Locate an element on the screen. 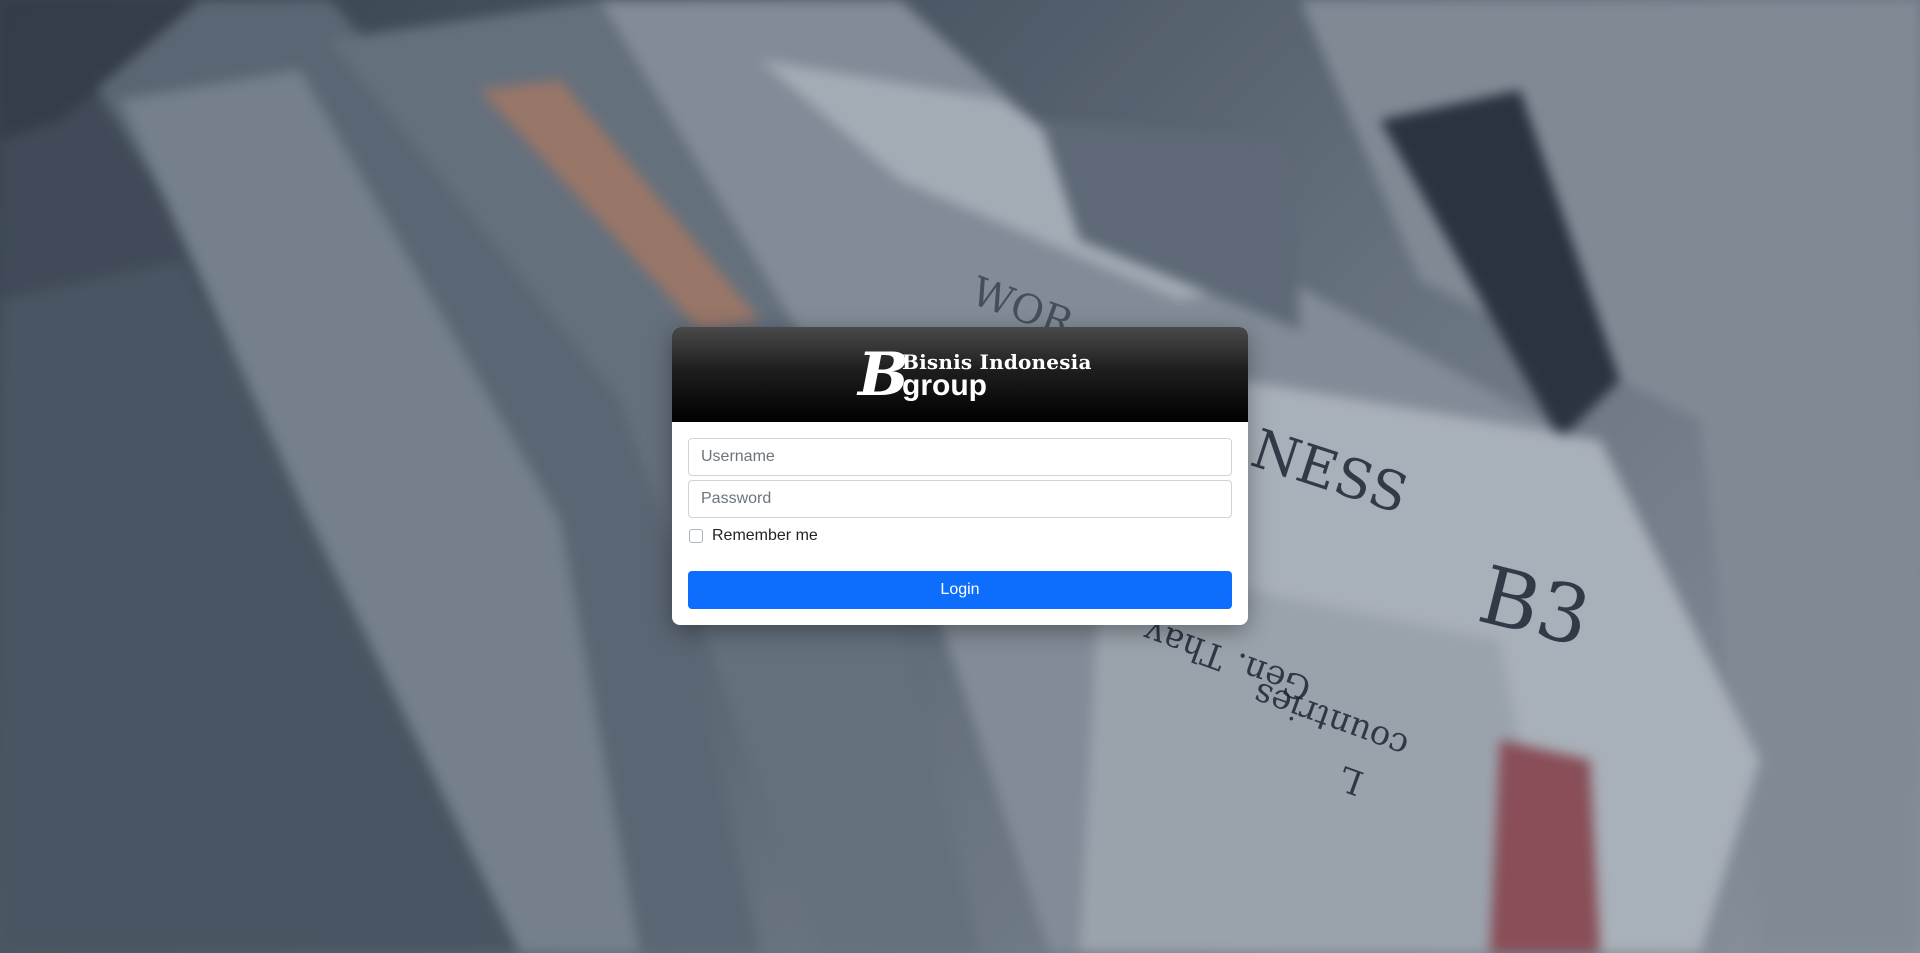 This screenshot has width=1920, height=953. bisnis-indonesia-group-logo: B Bisnis Indonesia group is located at coordinates (974, 375).